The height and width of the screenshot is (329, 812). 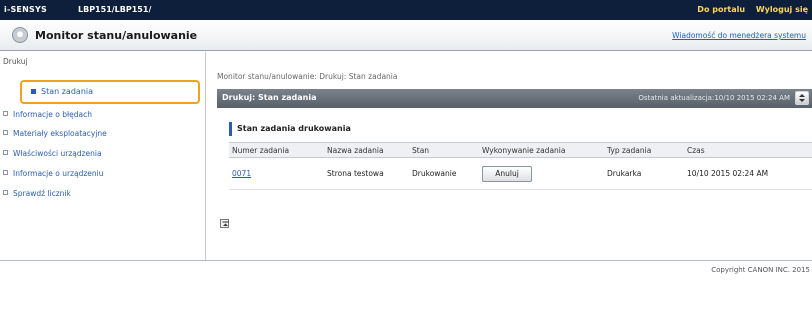 I want to click on column-header: Stan, so click(x=444, y=150).